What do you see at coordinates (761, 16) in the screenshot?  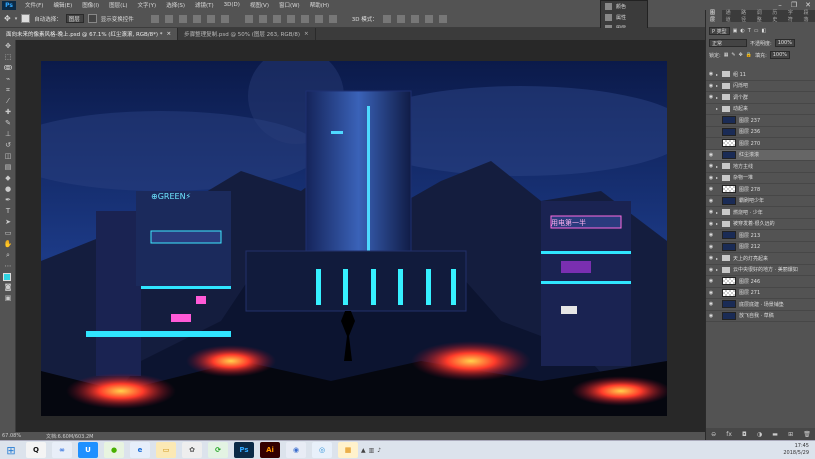 I see `tab-adjustments: 调整` at bounding box center [761, 16].